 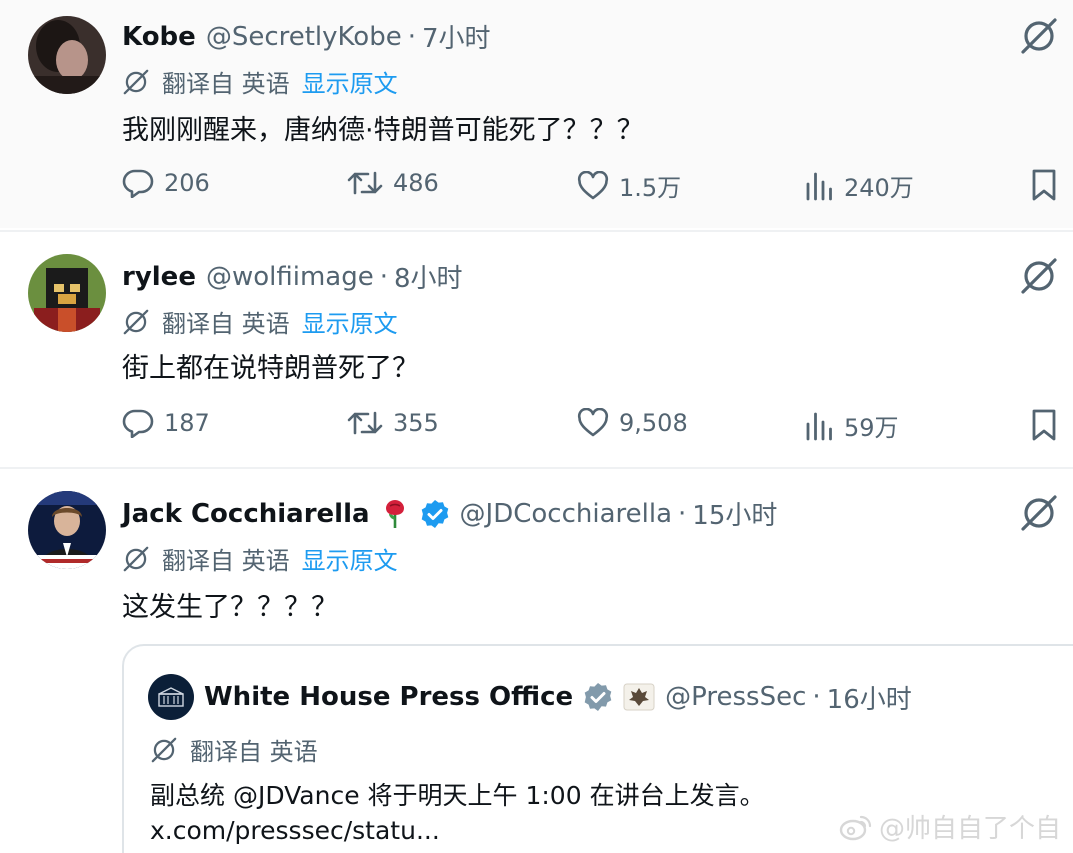 I want to click on verified-badge-icon, so click(x=435, y=514).